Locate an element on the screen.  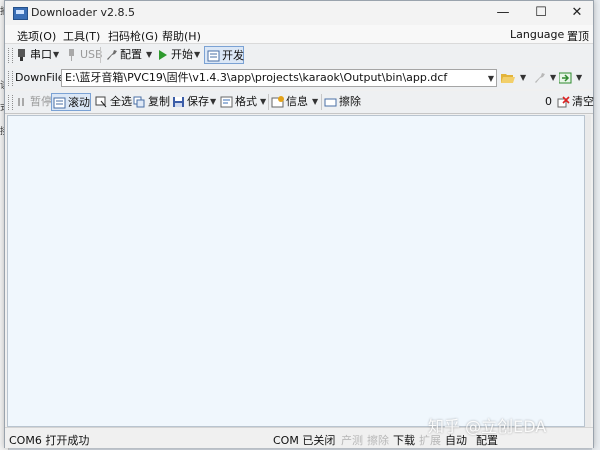
scroll-button: 滚动 is located at coordinates (71, 102).